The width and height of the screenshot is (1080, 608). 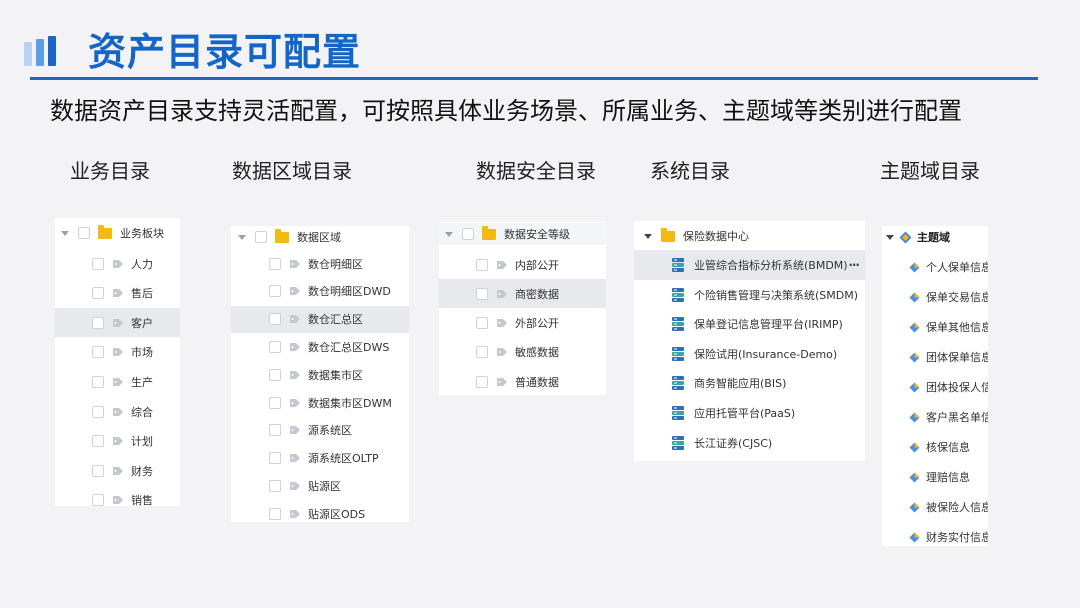 What do you see at coordinates (117, 352) in the screenshot?
I see `tree-item: 市场` at bounding box center [117, 352].